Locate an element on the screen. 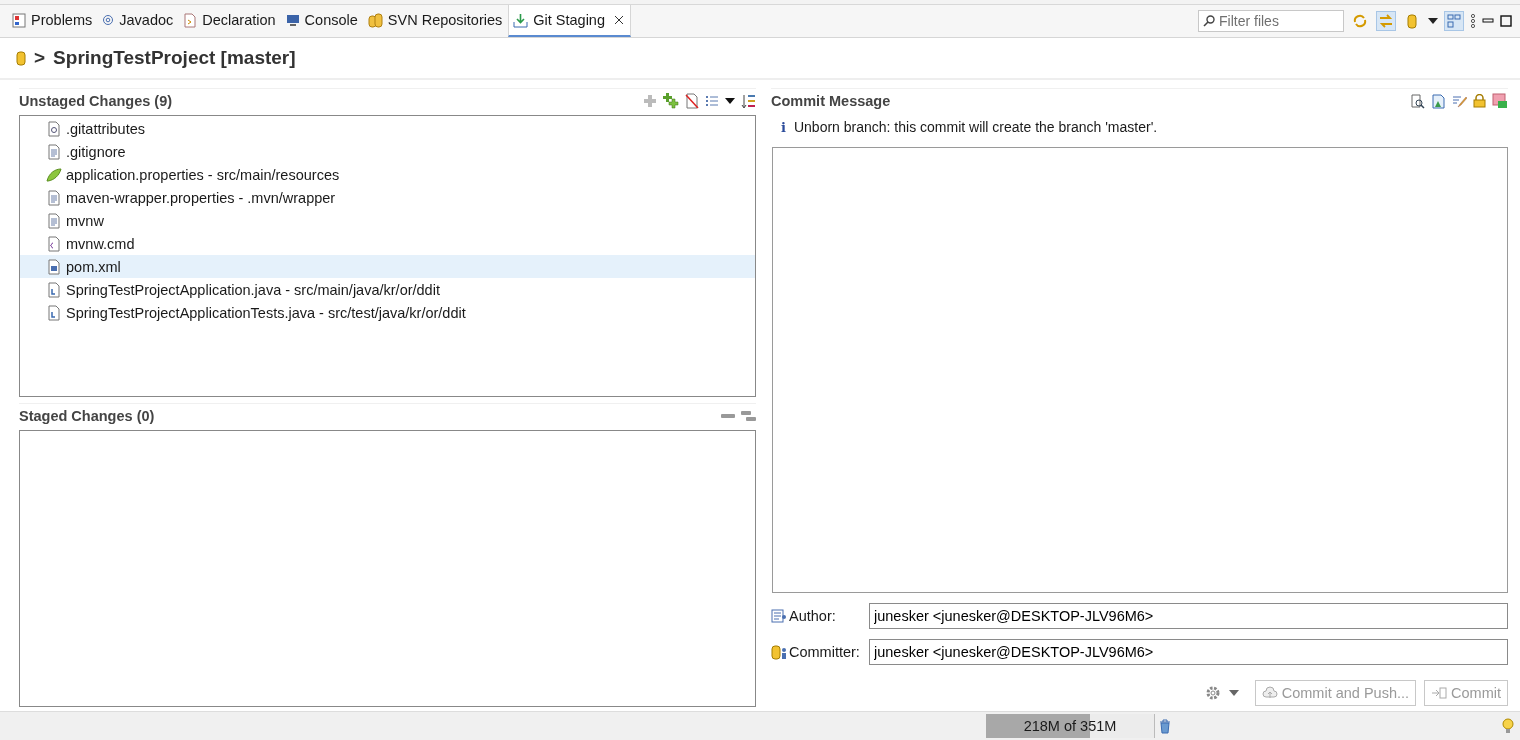  list-icon is located at coordinates (712, 101).